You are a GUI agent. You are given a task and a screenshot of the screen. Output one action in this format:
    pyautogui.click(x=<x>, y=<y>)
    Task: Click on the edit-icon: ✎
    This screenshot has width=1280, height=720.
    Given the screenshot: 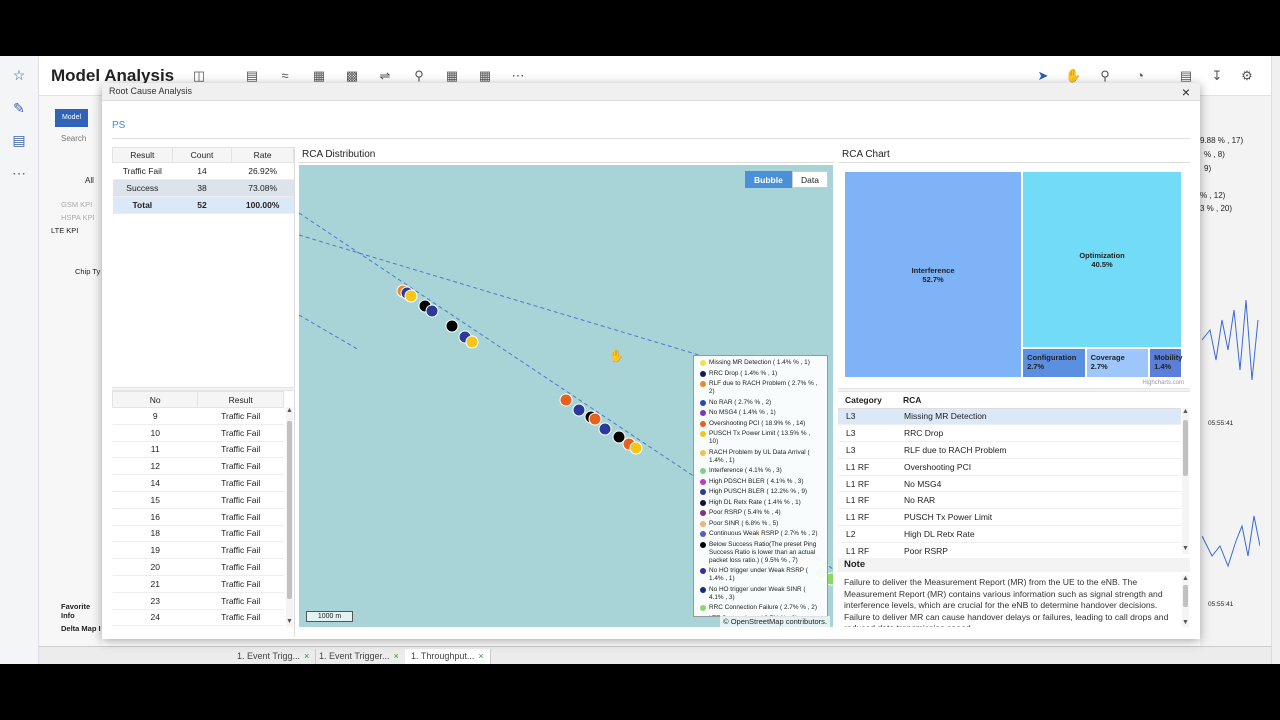 What is the action you would take?
    pyautogui.click(x=19, y=108)
    